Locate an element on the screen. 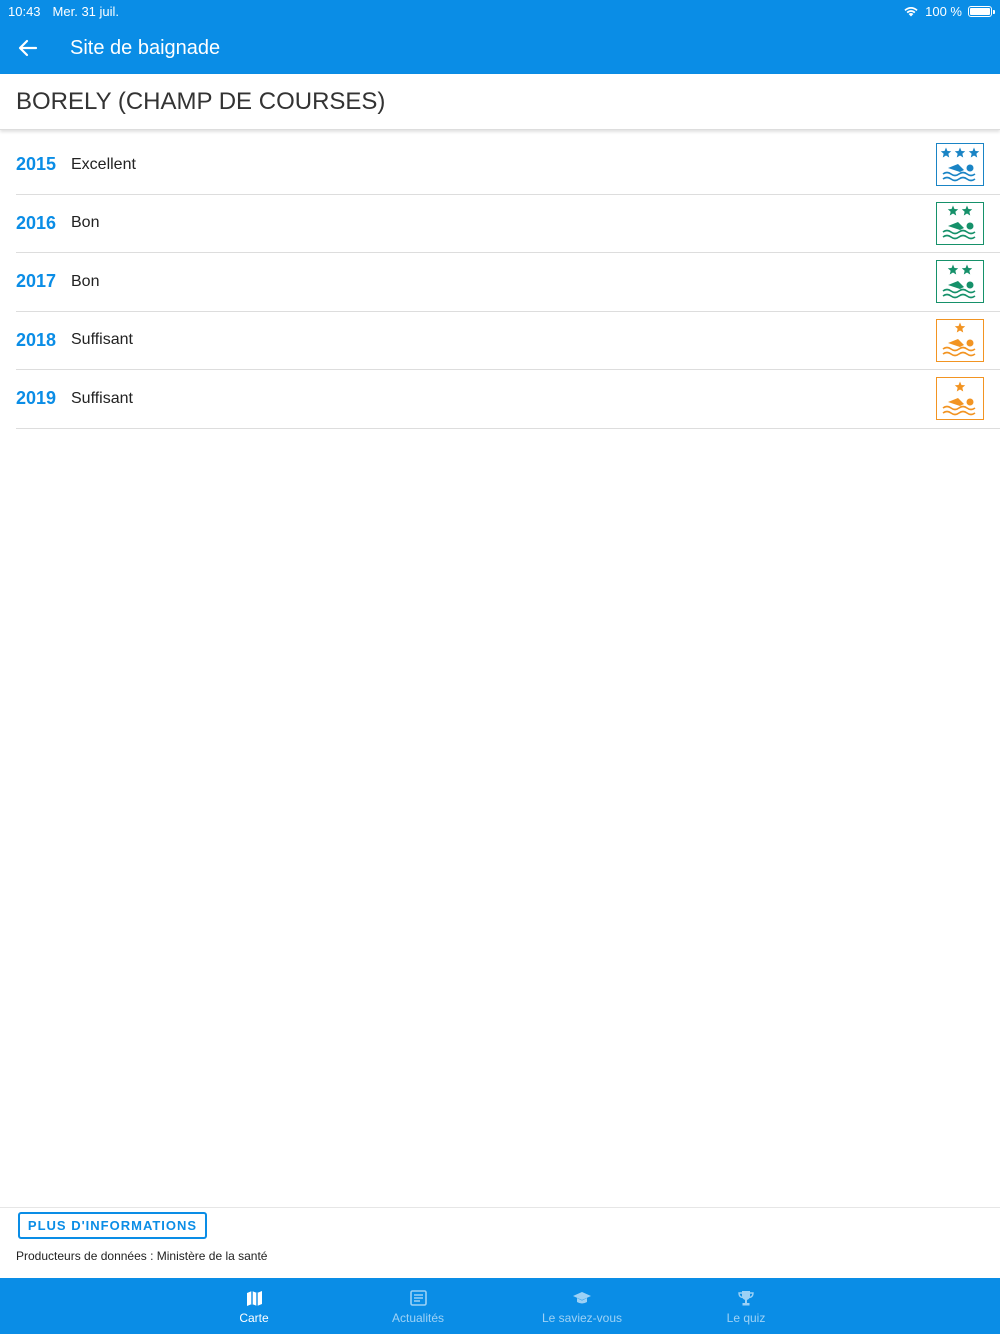 Image resolution: width=1000 pixels, height=1334 pixels. row-year: 2019 is located at coordinates (36, 398).